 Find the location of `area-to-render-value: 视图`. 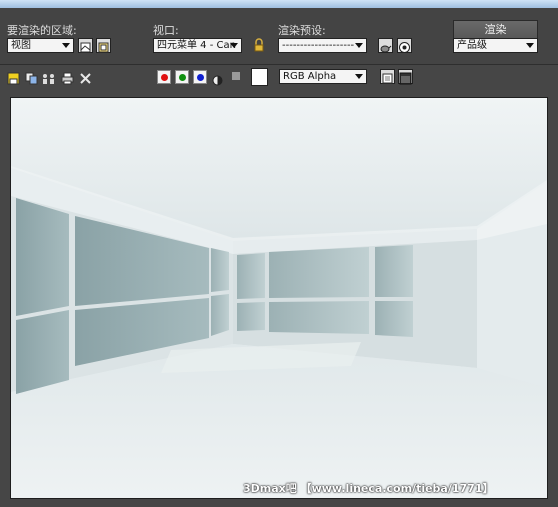

area-to-render-value: 视图 is located at coordinates (21, 45).